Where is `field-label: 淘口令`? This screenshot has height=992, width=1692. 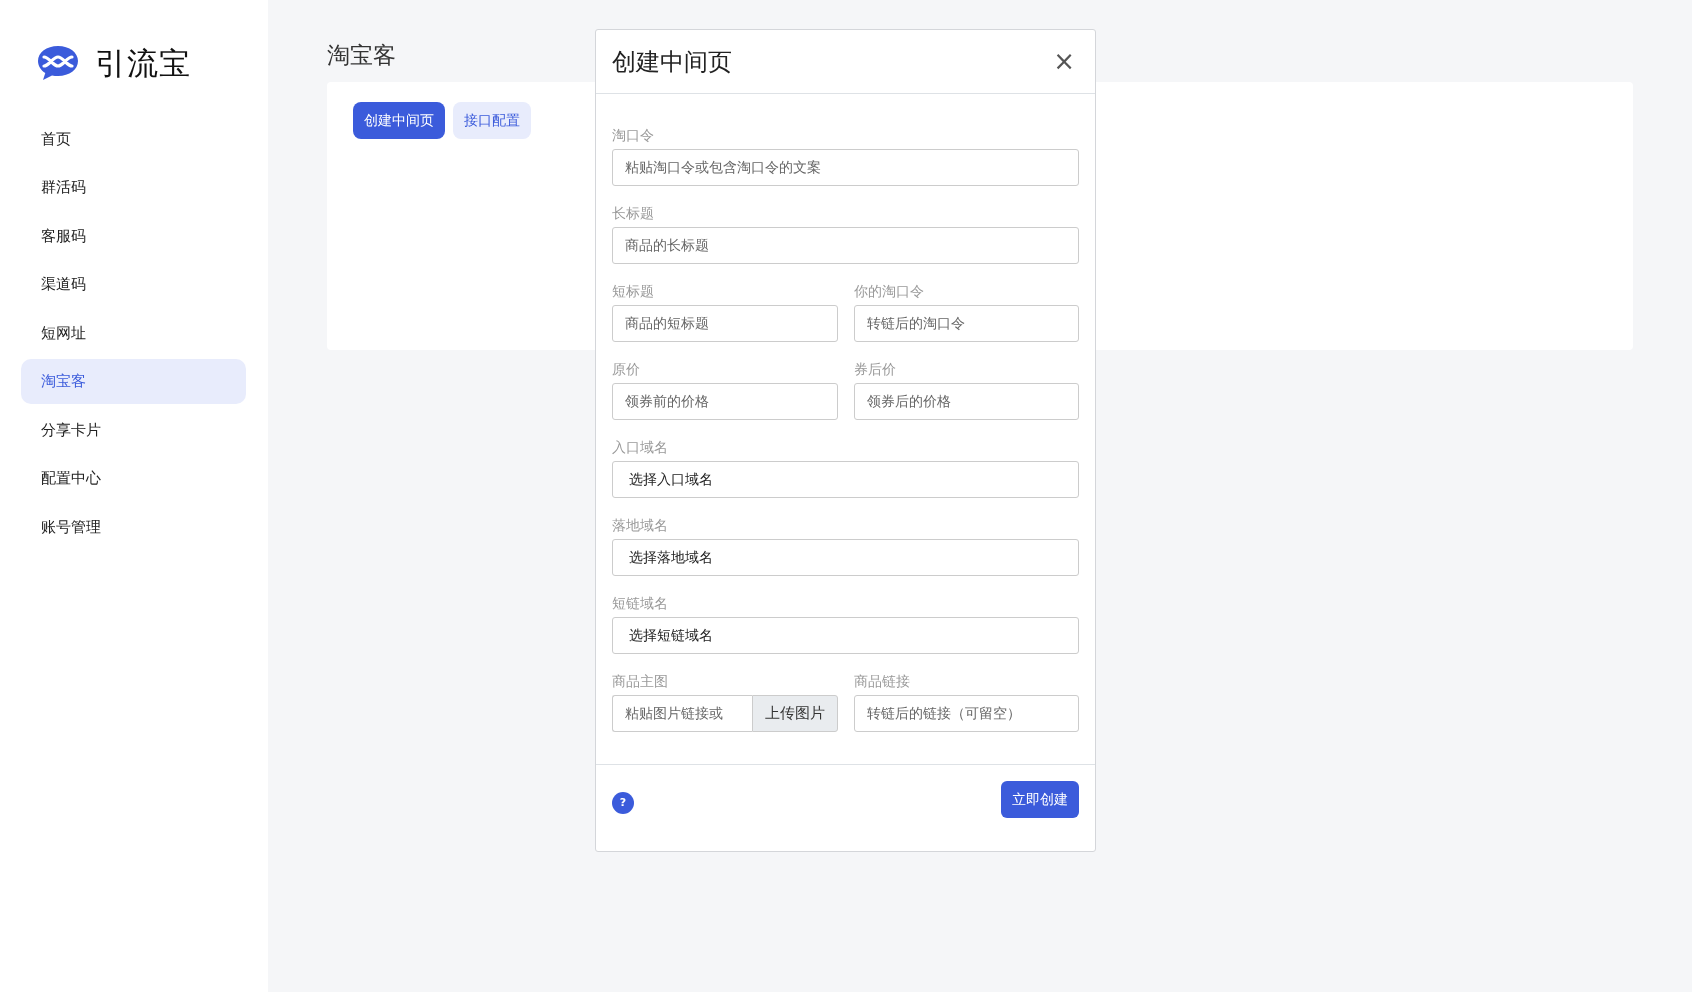 field-label: 淘口令 is located at coordinates (633, 134).